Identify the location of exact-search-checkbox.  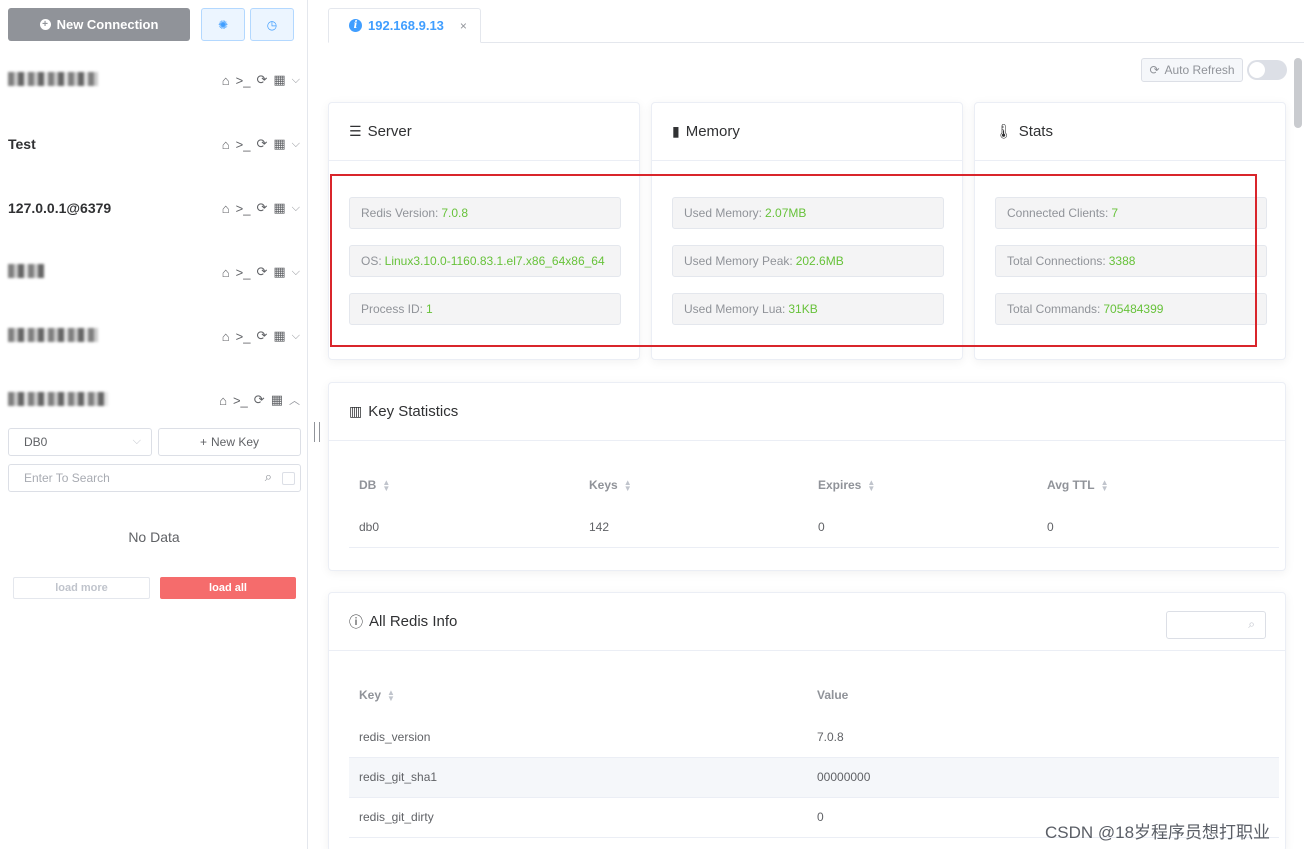
(288, 478).